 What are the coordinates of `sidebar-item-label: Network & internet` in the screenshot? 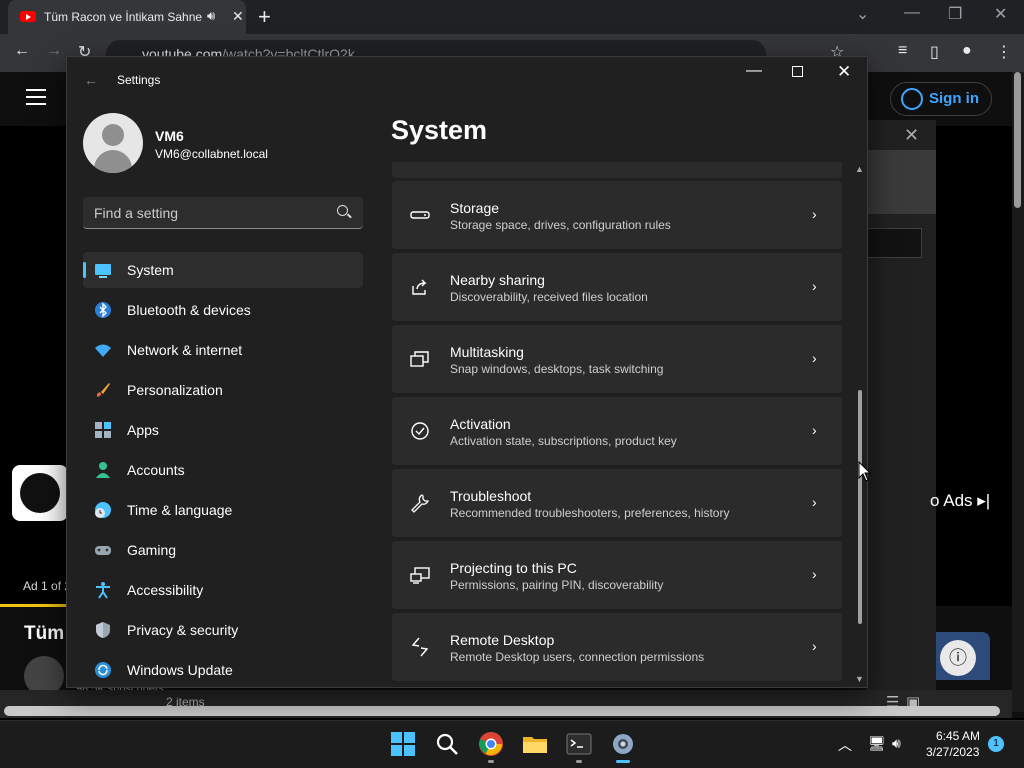 It's located at (185, 350).